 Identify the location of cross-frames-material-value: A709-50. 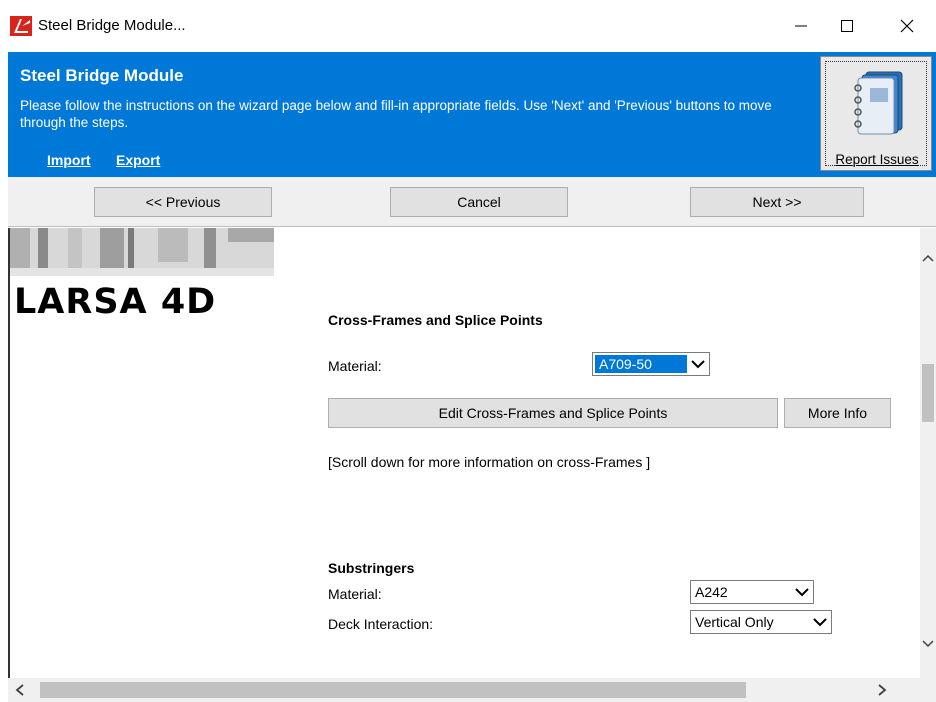
(641, 364).